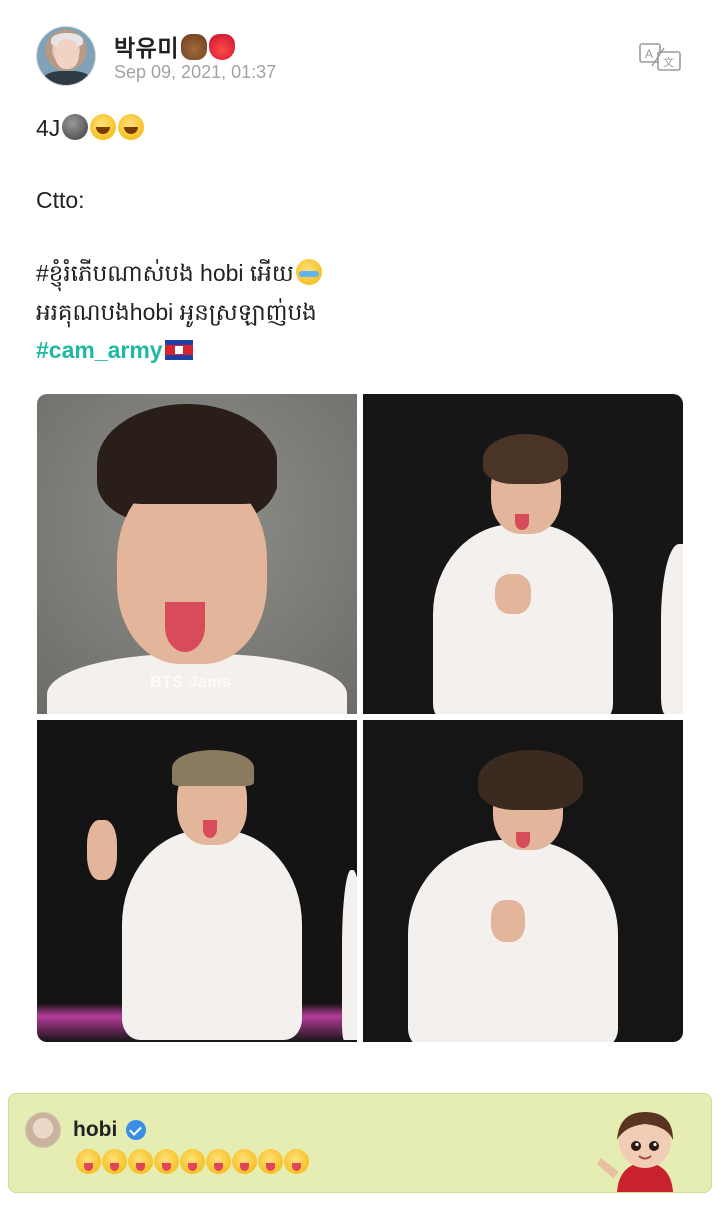 This screenshot has height=1205, width=720. What do you see at coordinates (360, 1143) in the screenshot?
I see `comment-card: hobi` at bounding box center [360, 1143].